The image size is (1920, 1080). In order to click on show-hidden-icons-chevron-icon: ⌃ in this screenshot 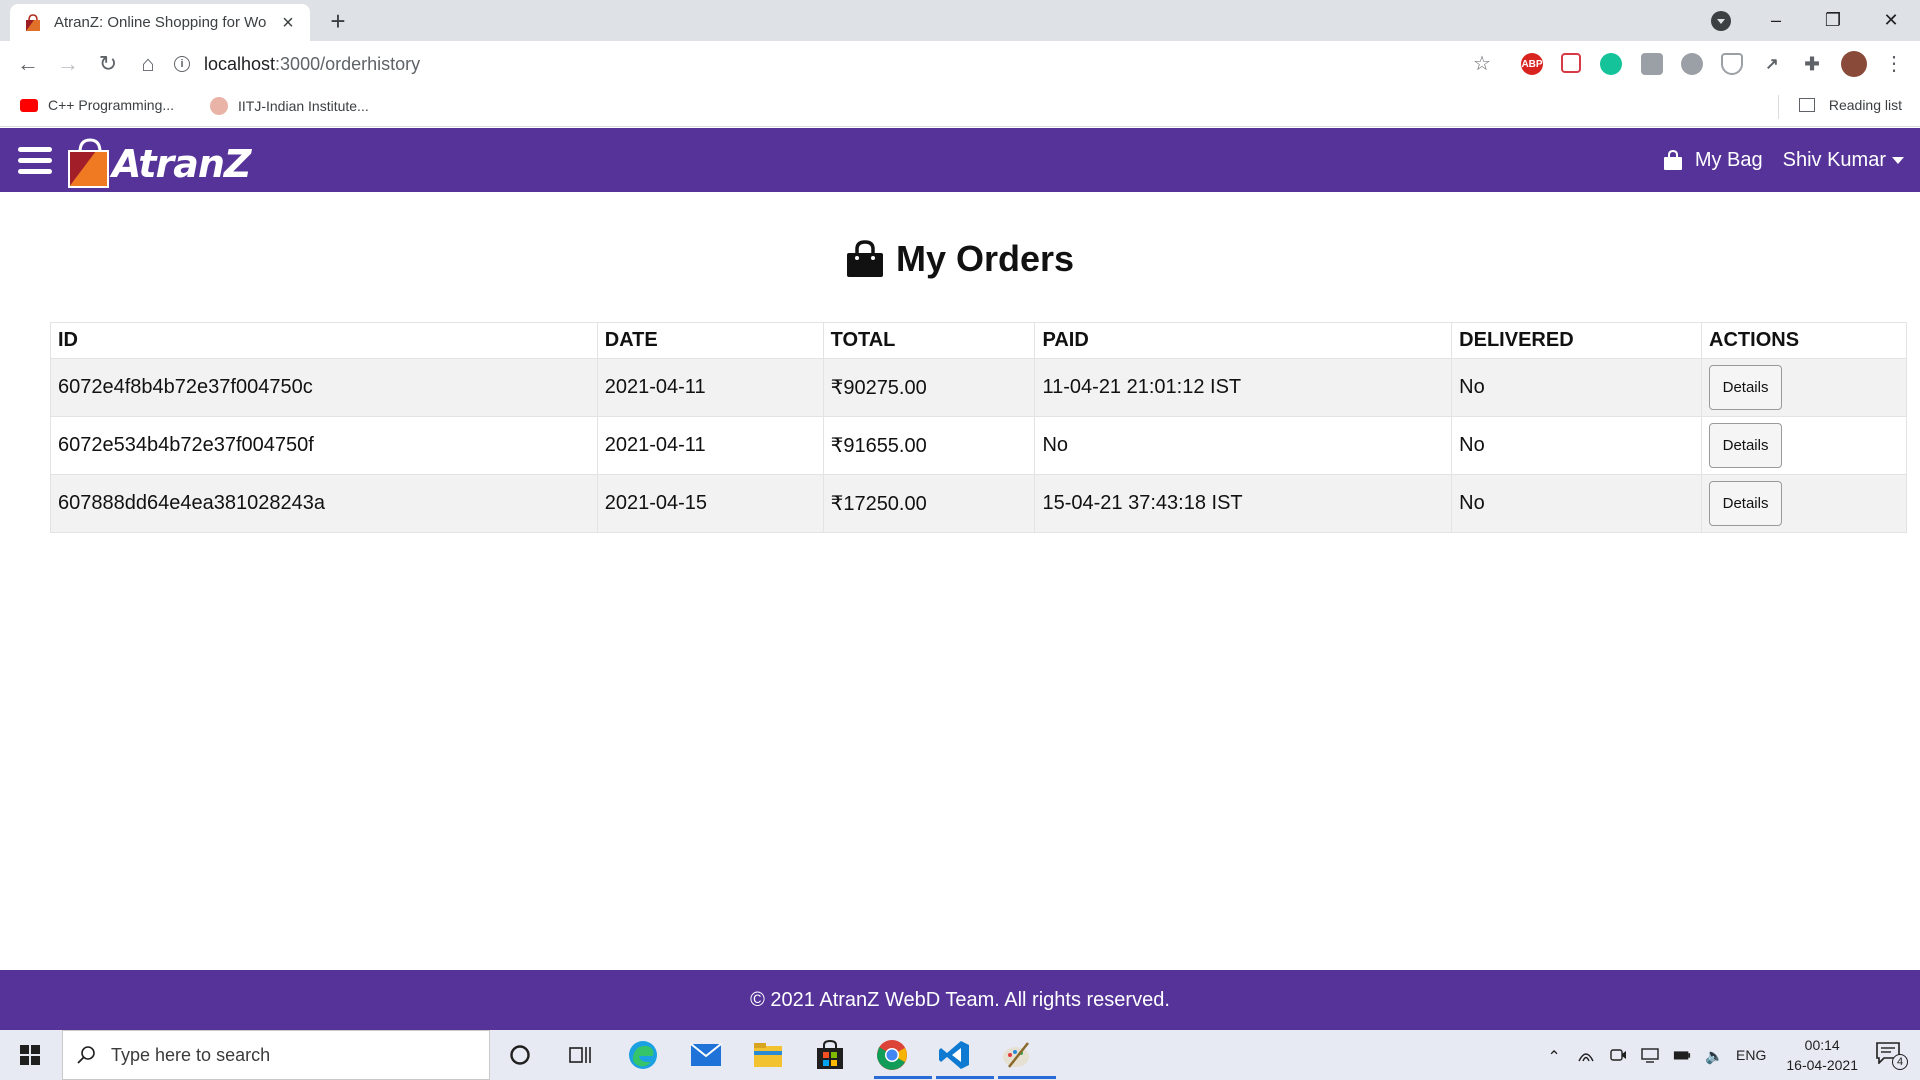, I will do `click(1554, 1056)`.